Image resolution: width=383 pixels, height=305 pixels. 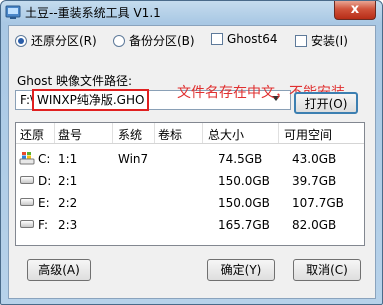 I want to click on backup-radio, so click(x=119, y=40).